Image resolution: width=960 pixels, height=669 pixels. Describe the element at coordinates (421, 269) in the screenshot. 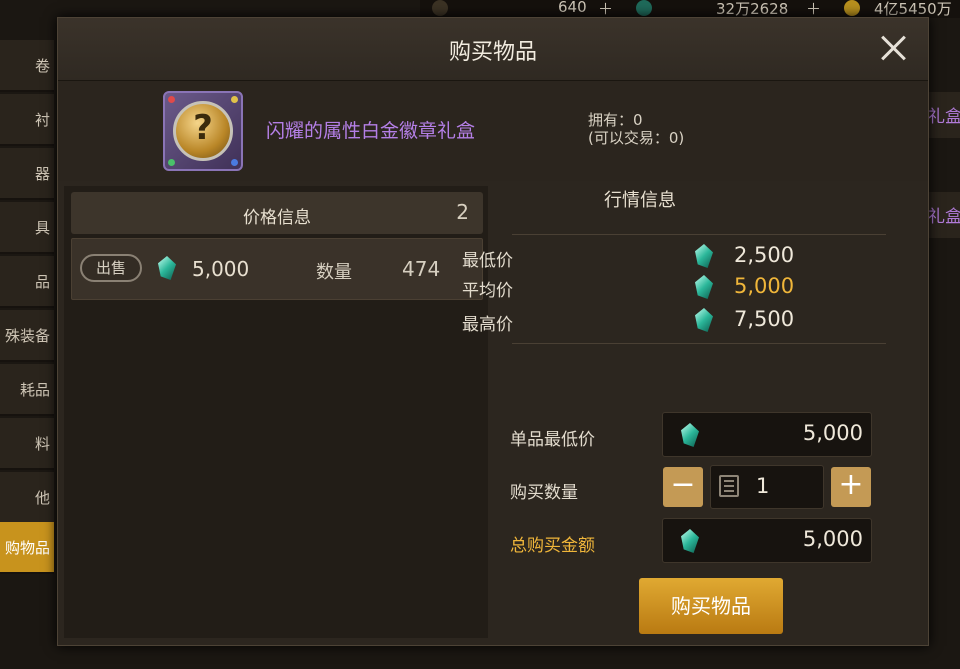

I see `listing-quantity: 474` at that location.